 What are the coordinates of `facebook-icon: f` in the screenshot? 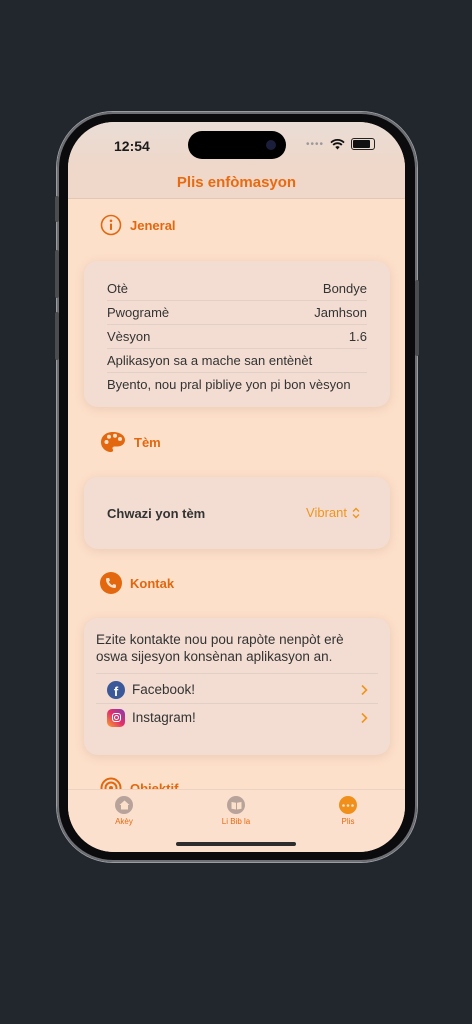 It's located at (116, 689).